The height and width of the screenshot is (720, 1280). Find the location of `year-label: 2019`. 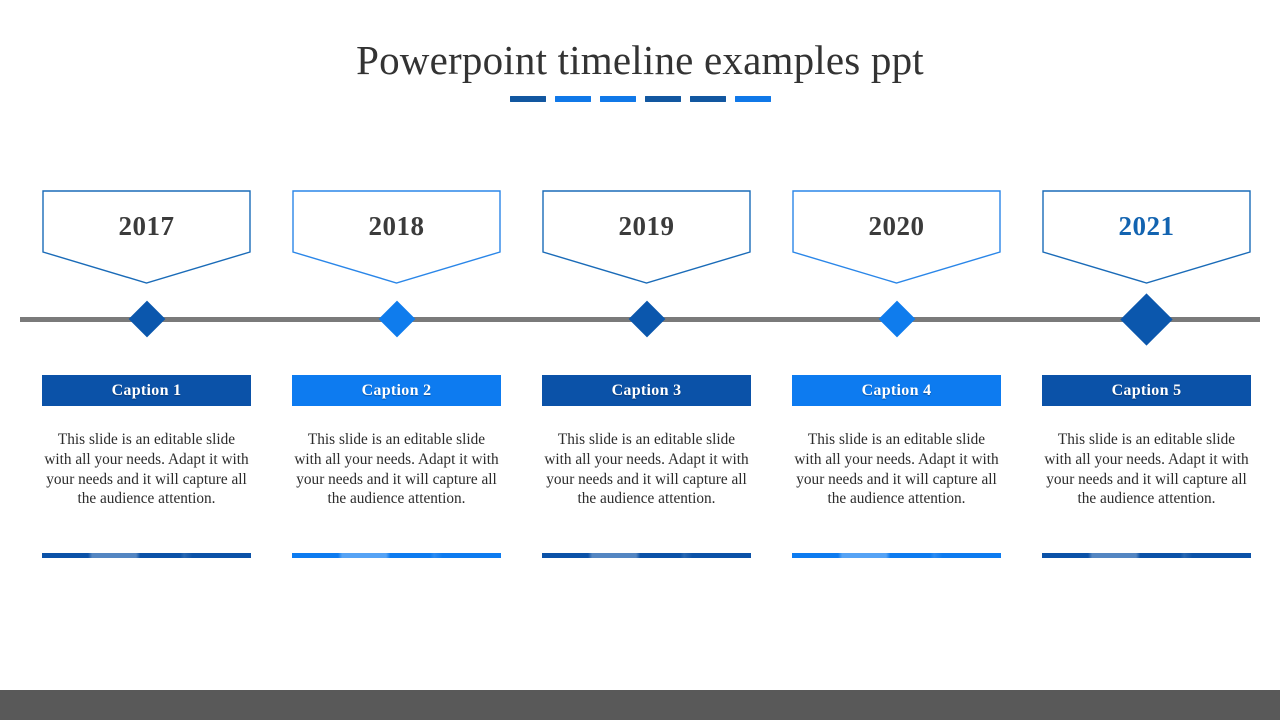

year-label: 2019 is located at coordinates (646, 226).